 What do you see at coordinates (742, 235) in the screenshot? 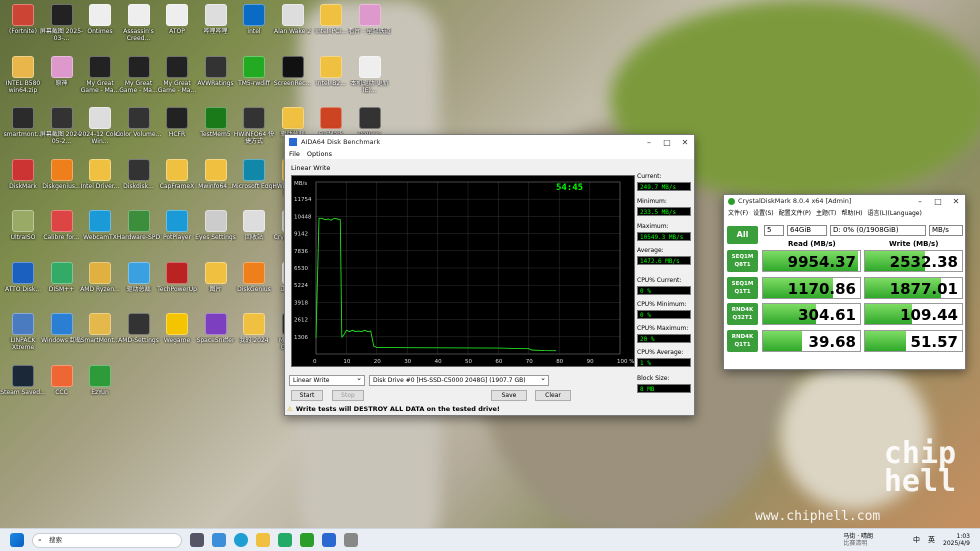
I see `all-button: All` at bounding box center [742, 235].